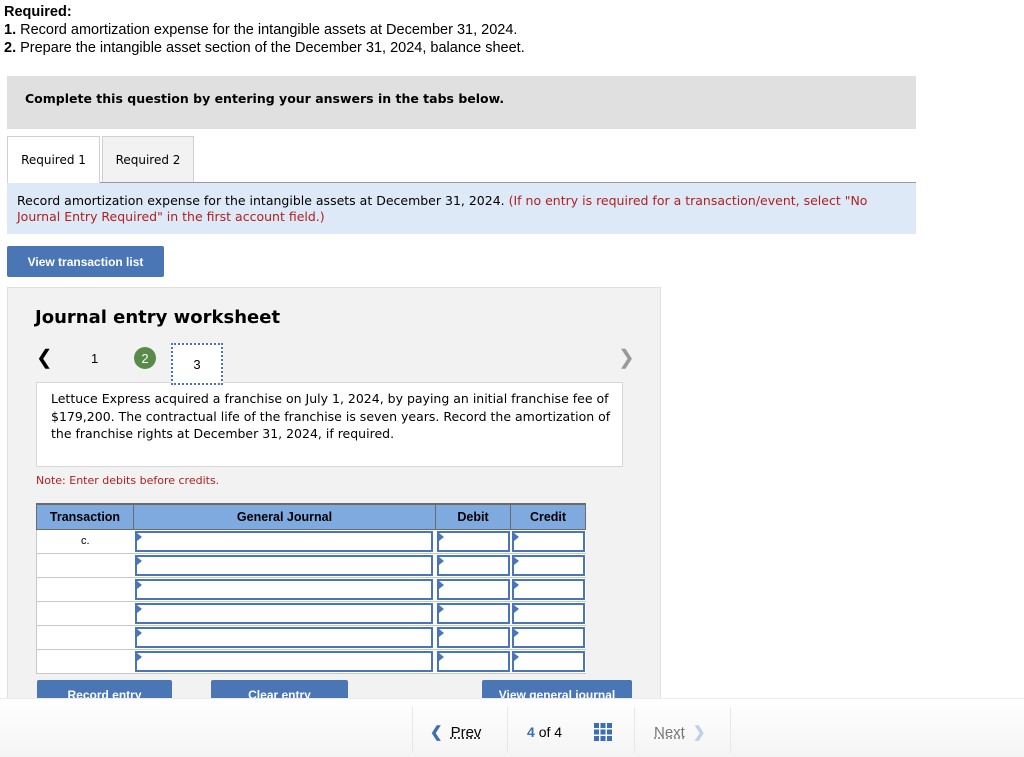  What do you see at coordinates (85, 541) in the screenshot?
I see `transaction-cell: c.` at bounding box center [85, 541].